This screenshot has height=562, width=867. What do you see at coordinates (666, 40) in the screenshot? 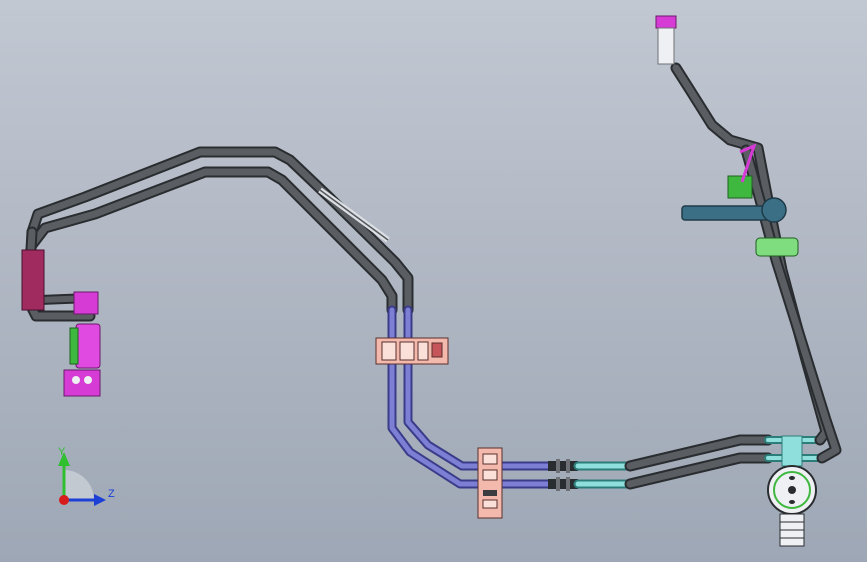
I see `top-connector` at bounding box center [666, 40].